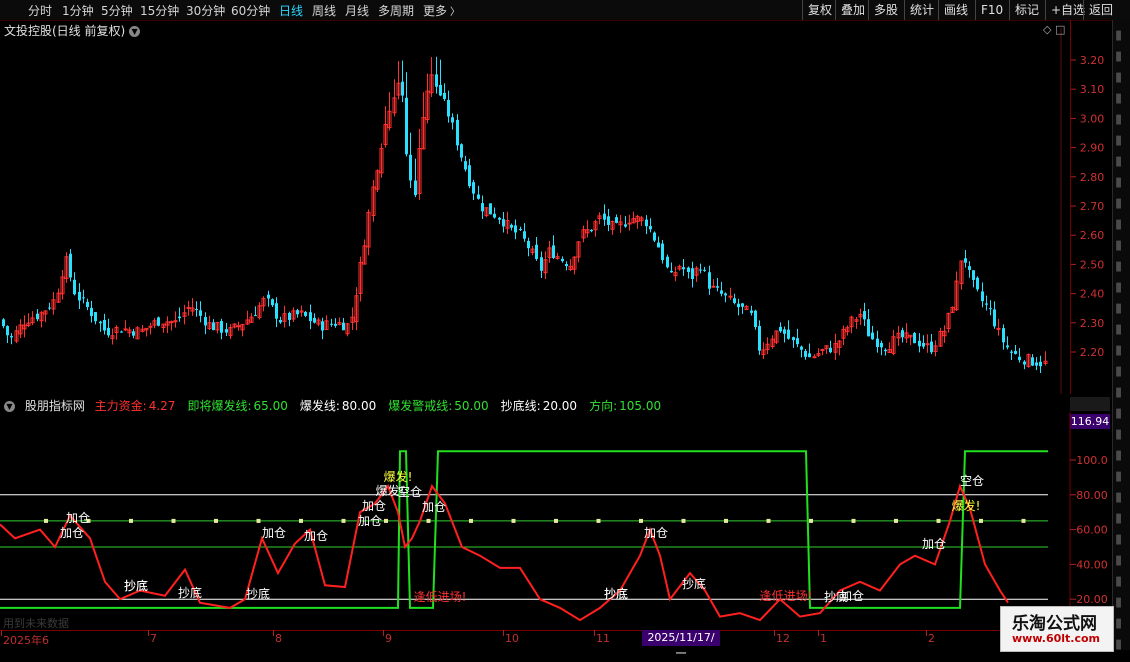 The width and height of the screenshot is (1130, 662). What do you see at coordinates (159, 10) in the screenshot?
I see `period-tab-3: 15分钟` at bounding box center [159, 10].